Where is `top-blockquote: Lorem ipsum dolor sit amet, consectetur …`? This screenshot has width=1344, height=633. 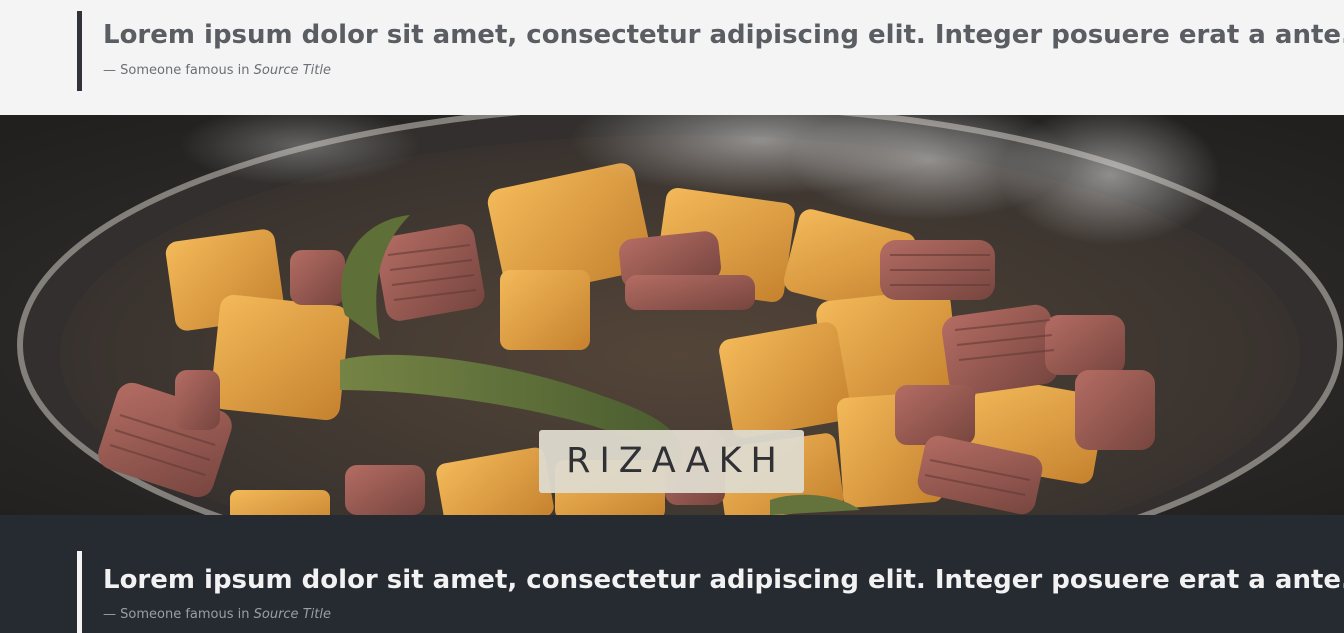 top-blockquote: Lorem ipsum dolor sit amet, consectetur … is located at coordinates (710, 51).